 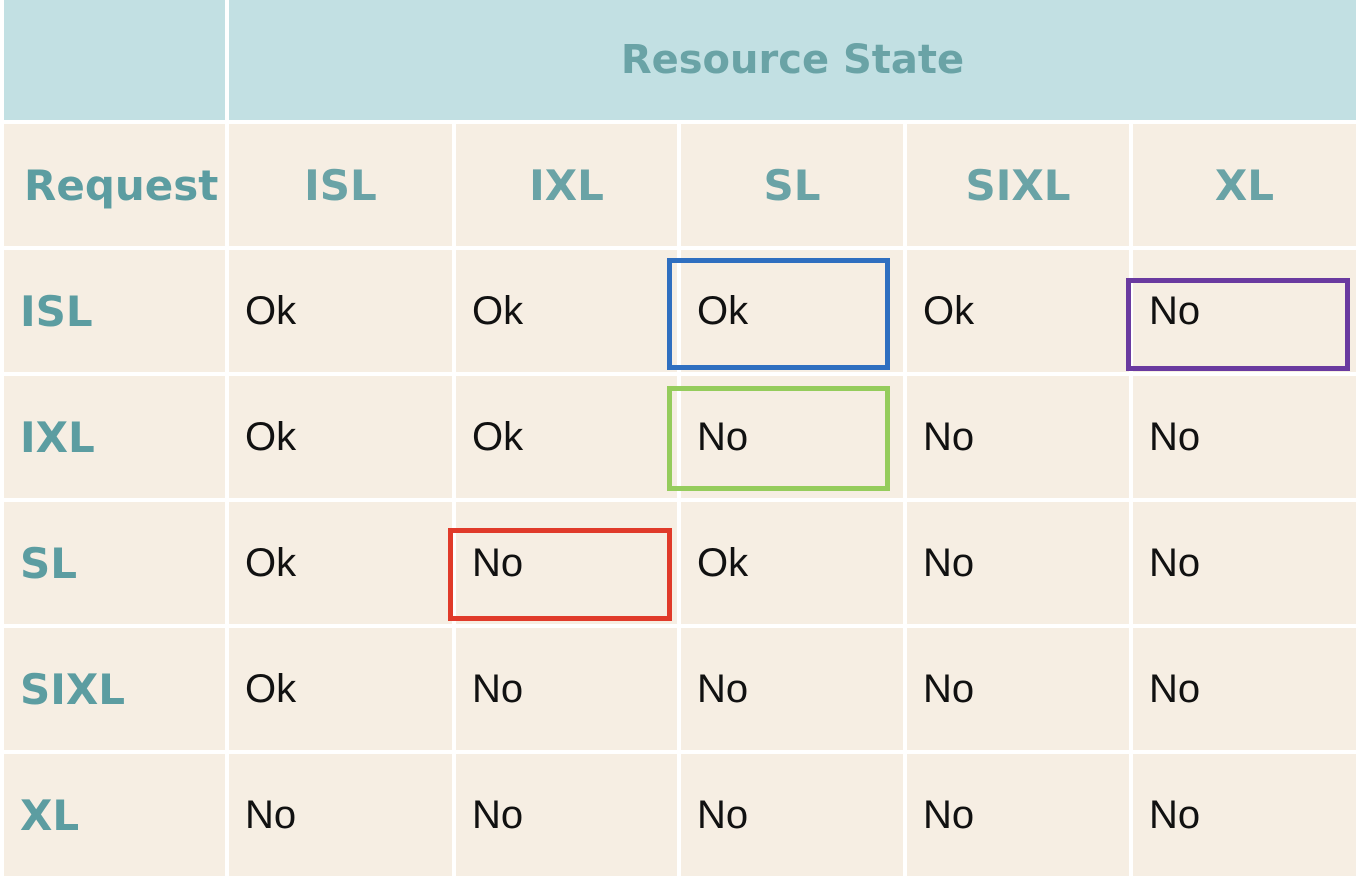 I want to click on corner-label: Request, so click(x=114, y=185).